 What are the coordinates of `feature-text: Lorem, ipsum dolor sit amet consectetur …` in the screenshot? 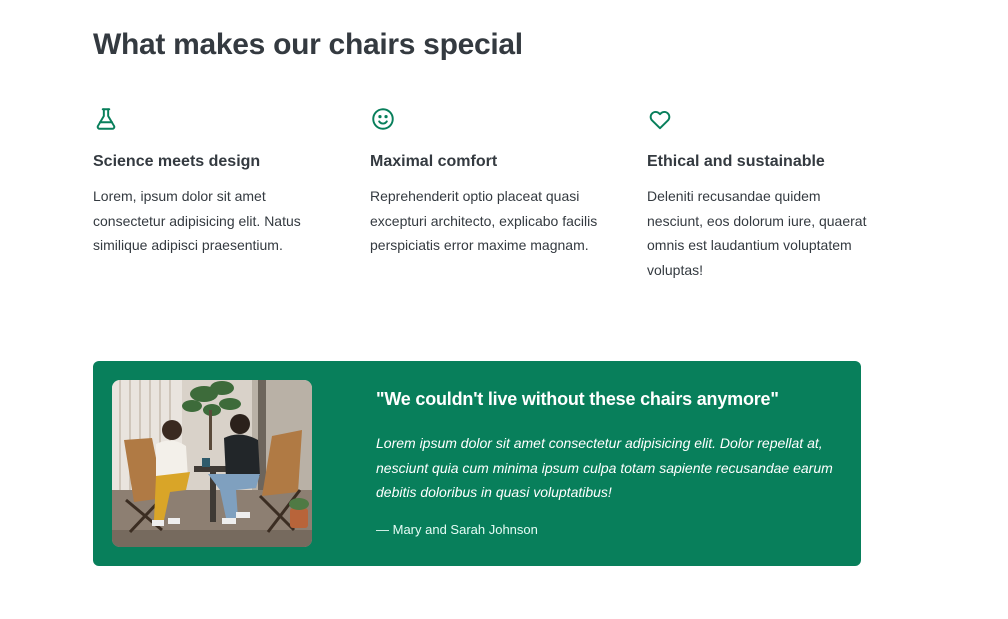 It's located at (197, 220).